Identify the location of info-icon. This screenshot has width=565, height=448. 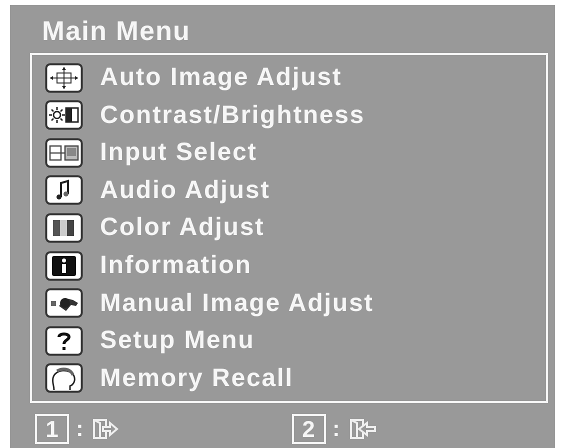
(64, 265).